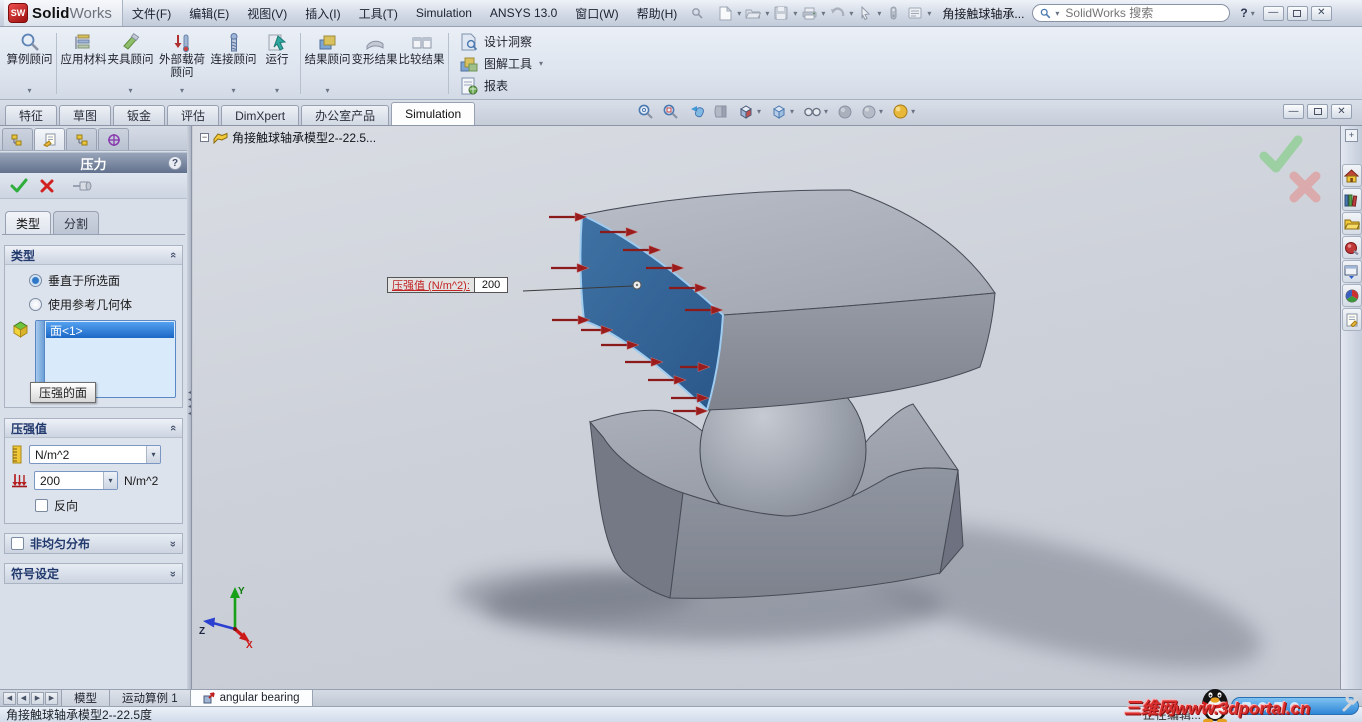  Describe the element at coordinates (826, 111) in the screenshot. I see `hide-show-caret-icon: ▾` at that location.